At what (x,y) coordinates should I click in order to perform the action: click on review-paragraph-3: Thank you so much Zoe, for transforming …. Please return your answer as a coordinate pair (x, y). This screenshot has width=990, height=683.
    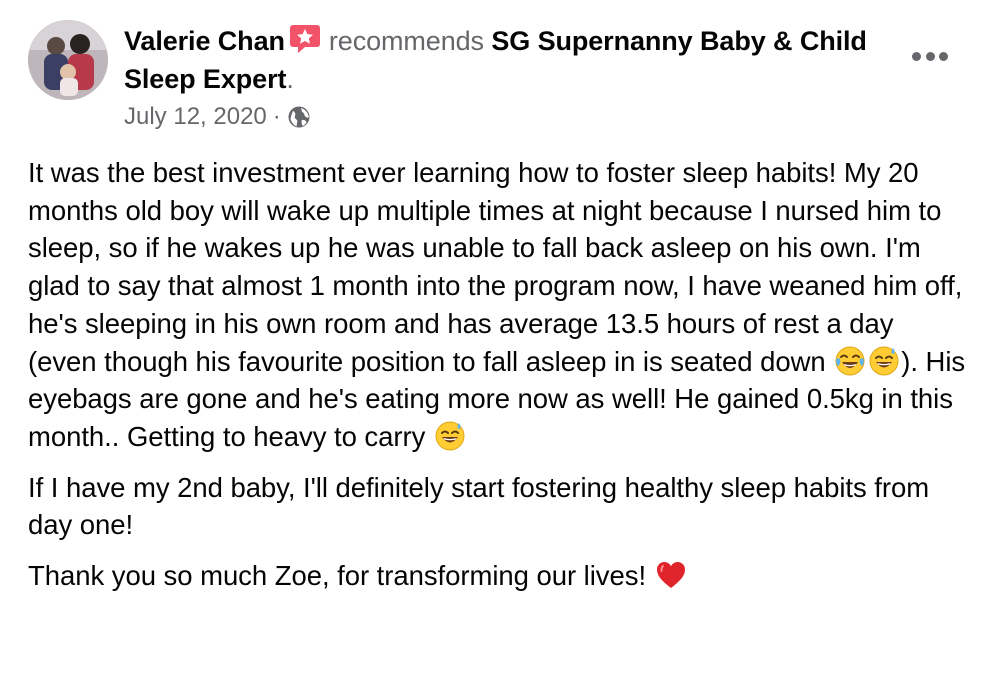
    Looking at the image, I should click on (498, 576).